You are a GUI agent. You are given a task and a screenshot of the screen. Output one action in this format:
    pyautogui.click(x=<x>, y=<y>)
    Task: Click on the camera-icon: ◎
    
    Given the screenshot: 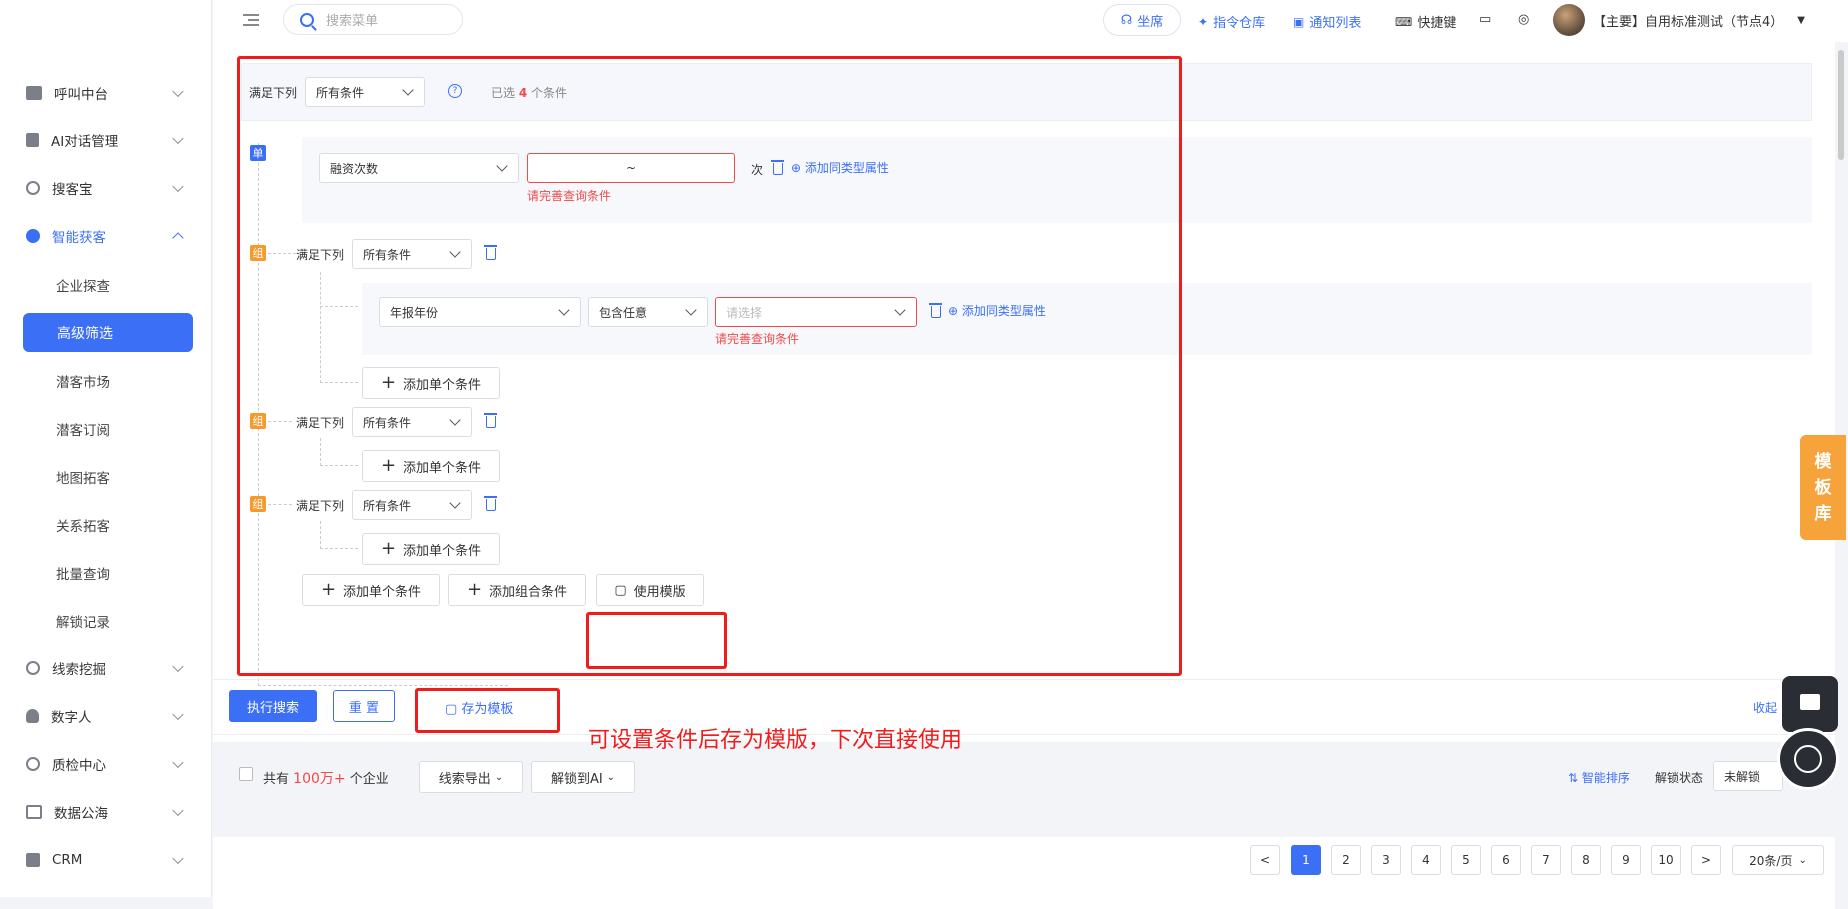 What is the action you would take?
    pyautogui.click(x=1523, y=19)
    